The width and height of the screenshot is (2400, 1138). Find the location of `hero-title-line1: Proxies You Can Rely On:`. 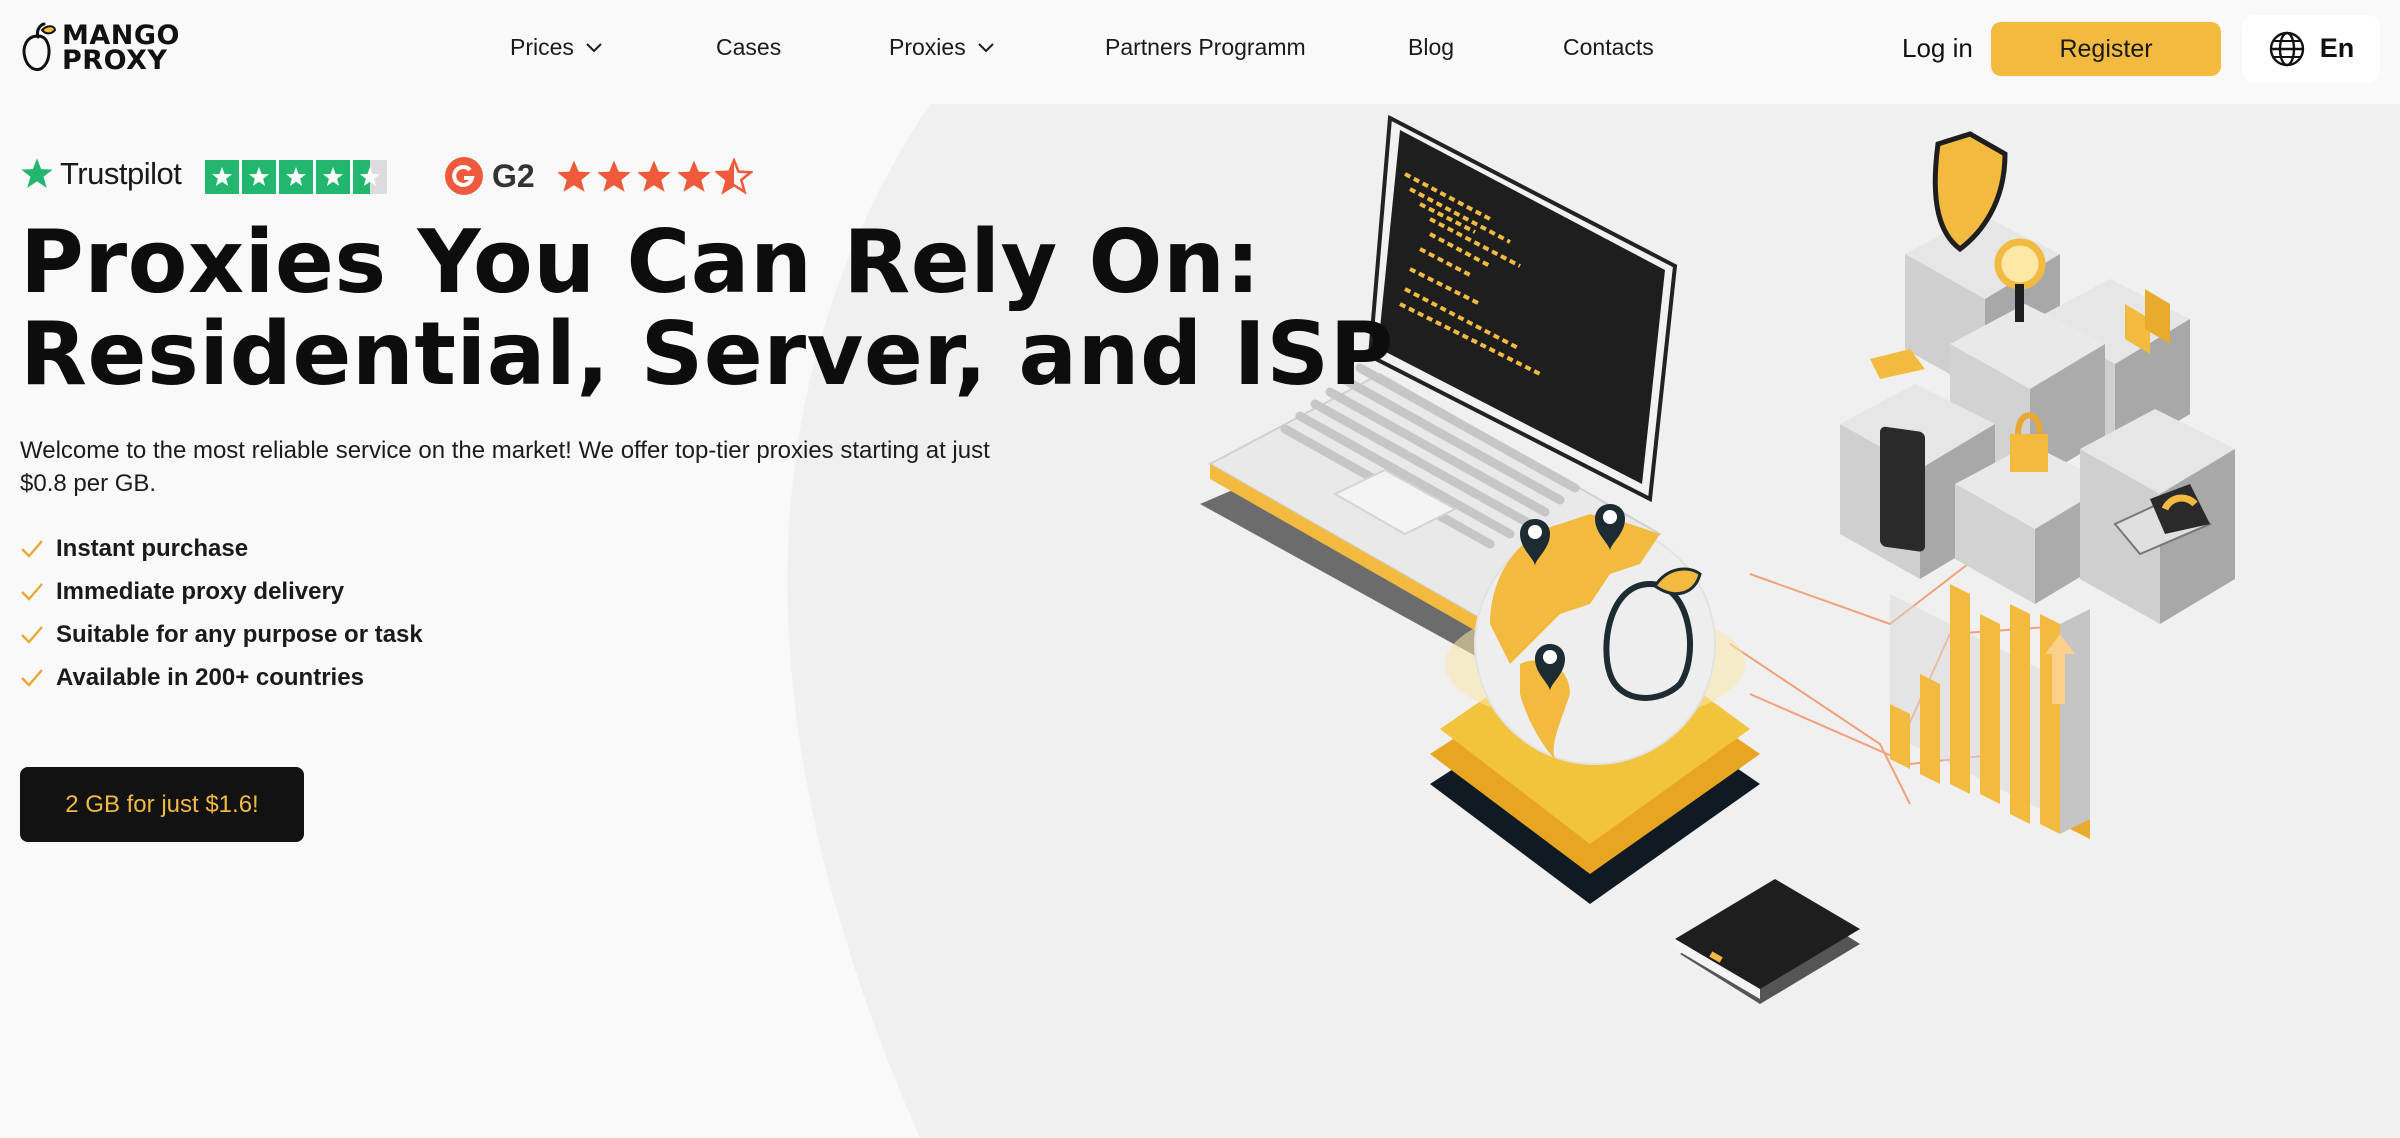

hero-title-line1: Proxies You Can Rely On: is located at coordinates (640, 262).